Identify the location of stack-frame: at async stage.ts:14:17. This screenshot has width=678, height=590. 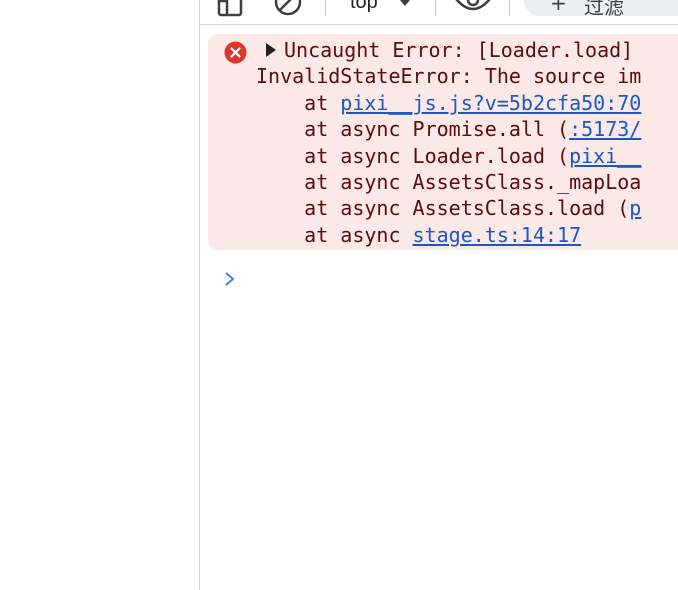
(418, 235).